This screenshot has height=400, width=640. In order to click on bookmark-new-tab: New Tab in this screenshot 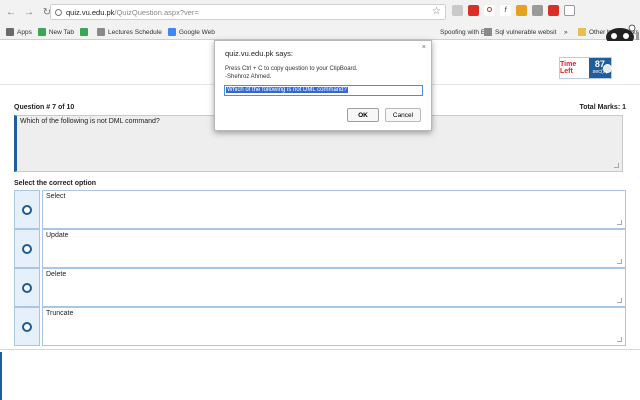, I will do `click(55, 32)`.